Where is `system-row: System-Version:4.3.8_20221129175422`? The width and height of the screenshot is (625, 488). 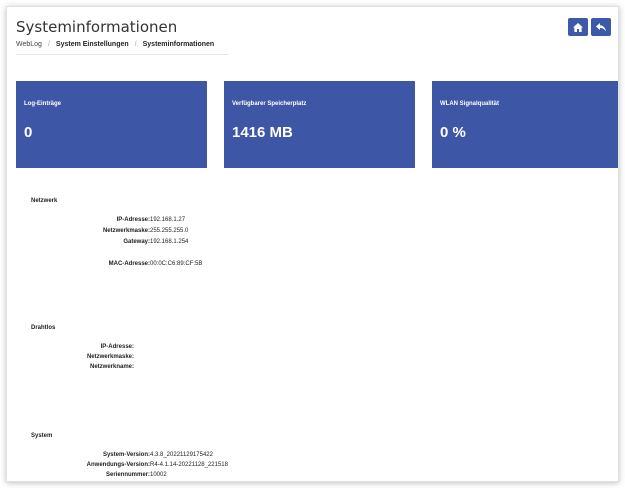 system-row: System-Version:4.3.8_20221129175422 is located at coordinates (135, 455).